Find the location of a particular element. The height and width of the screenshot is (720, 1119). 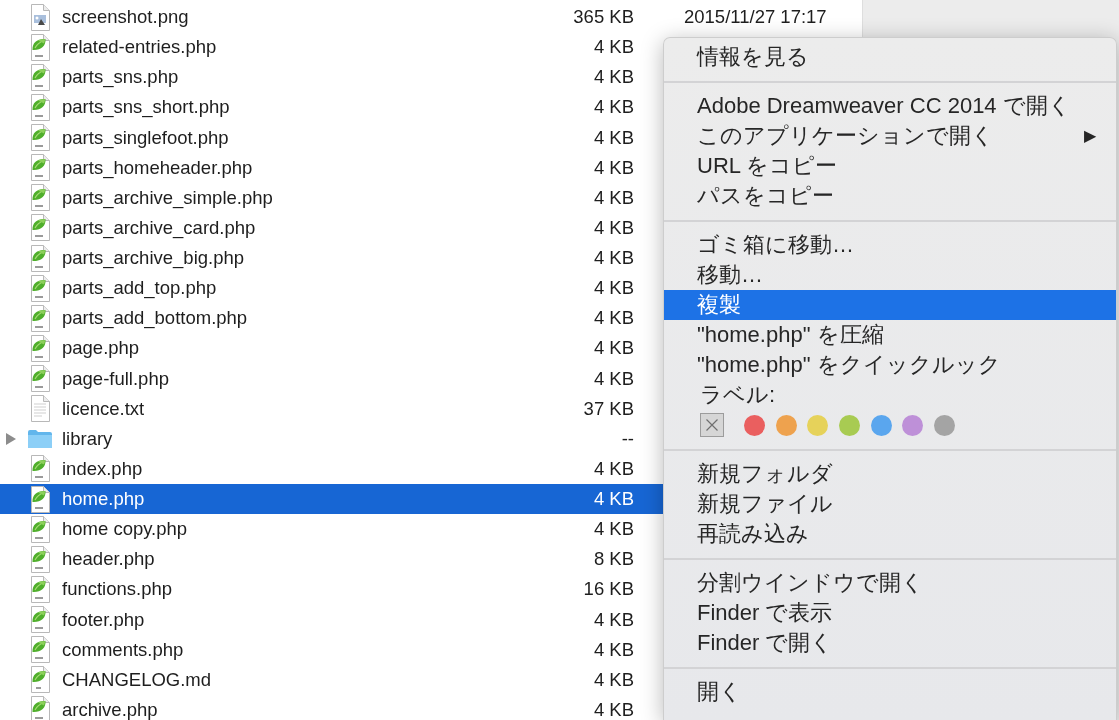

menu-item: このアプリケーションで開く ▶ is located at coordinates (890, 136).